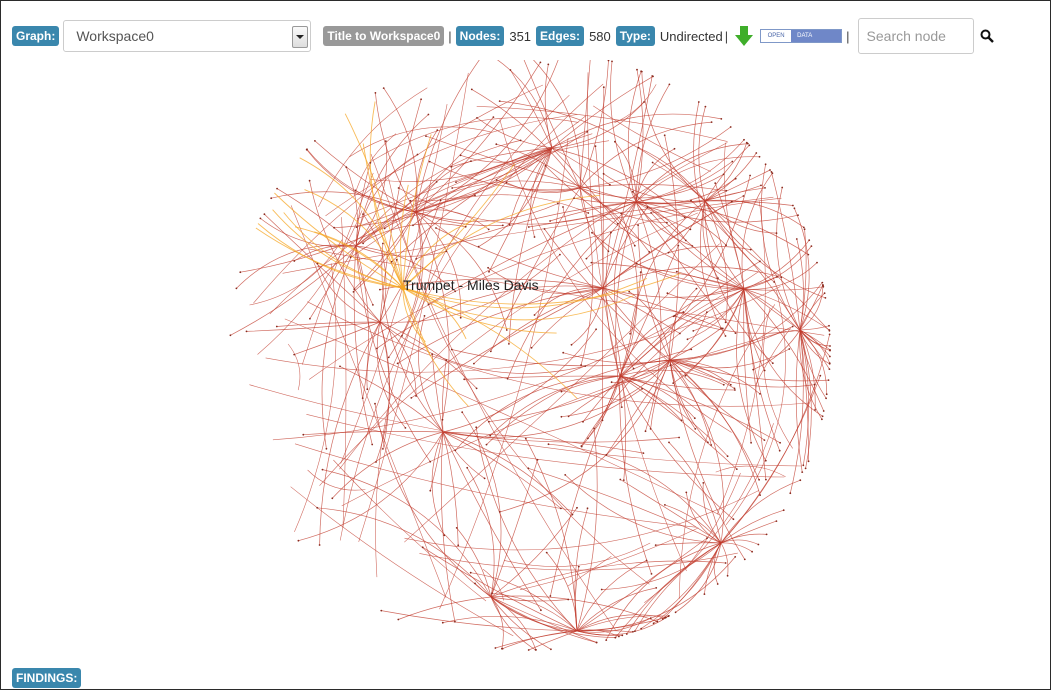 The width and height of the screenshot is (1051, 690). I want to click on download-icon, so click(744, 36).